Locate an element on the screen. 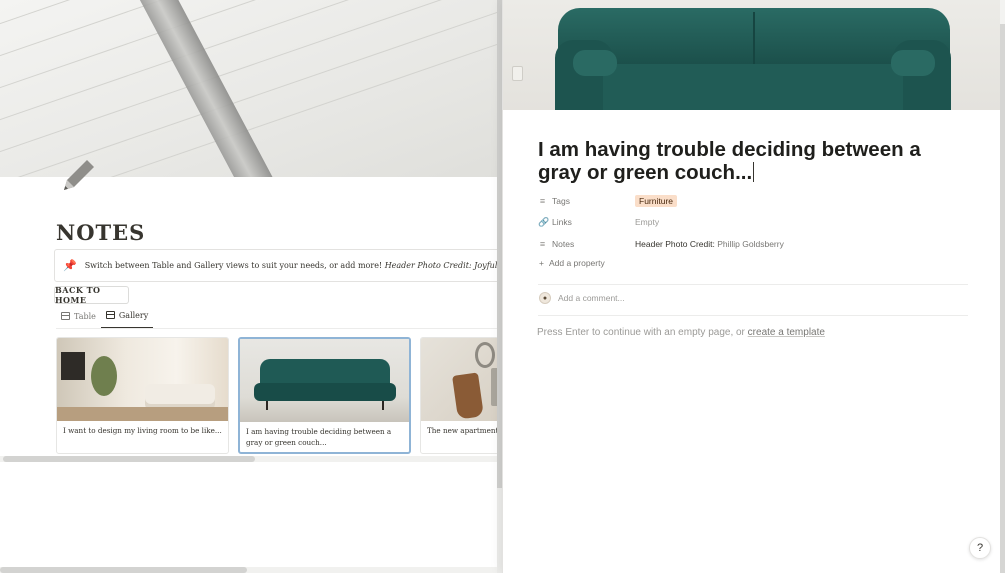 The image size is (1005, 573). list-icon: ≡ is located at coordinates (542, 201).